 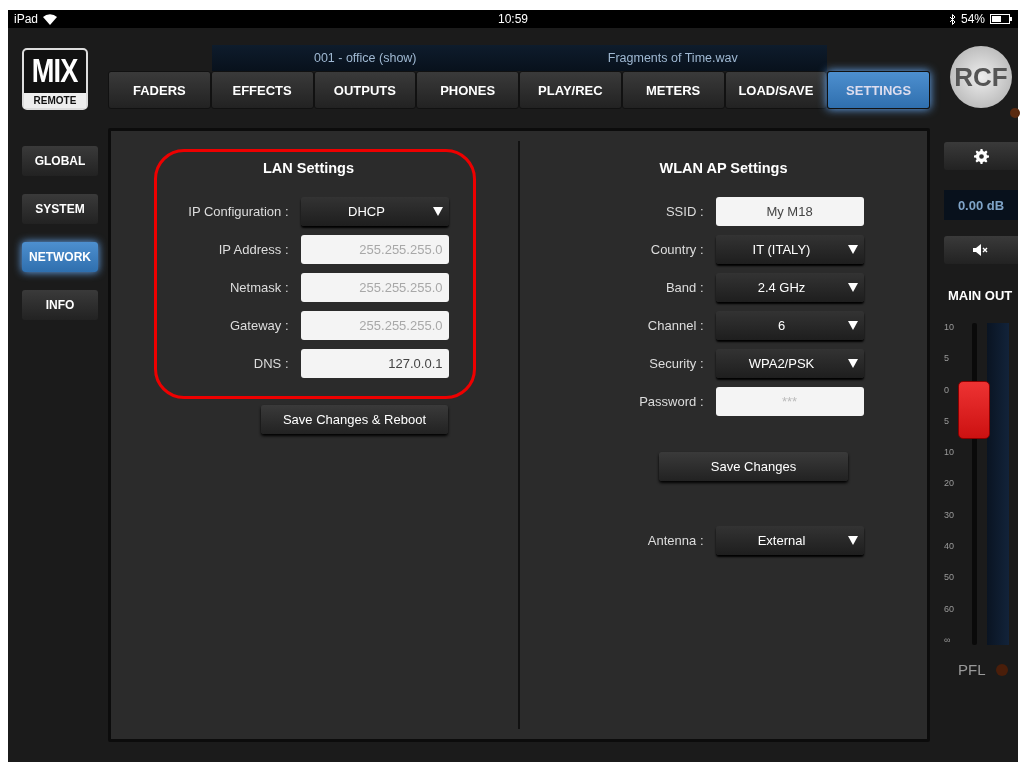 What do you see at coordinates (354, 419) in the screenshot?
I see `save-reboot-button: Save Changes & Reboot` at bounding box center [354, 419].